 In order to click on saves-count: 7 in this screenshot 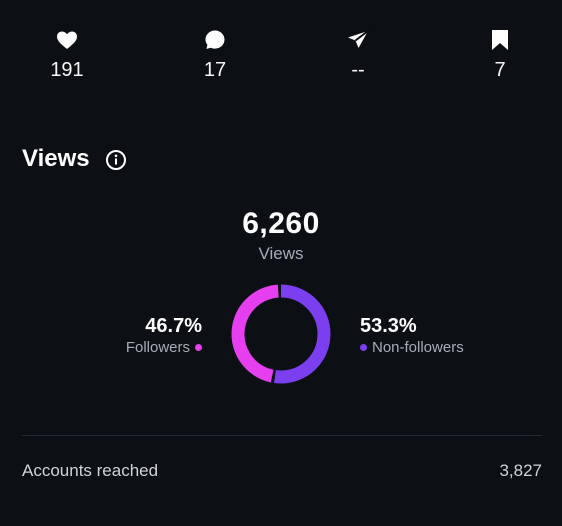, I will do `click(500, 70)`.